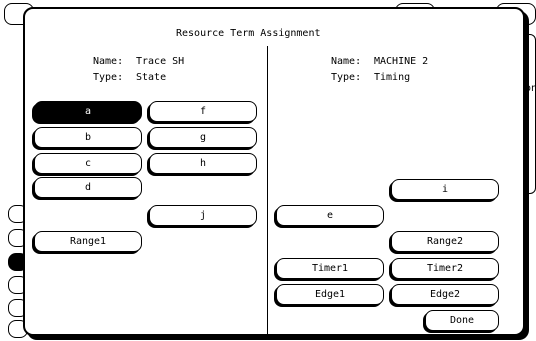  I want to click on left-type-label: Type:, so click(108, 77).